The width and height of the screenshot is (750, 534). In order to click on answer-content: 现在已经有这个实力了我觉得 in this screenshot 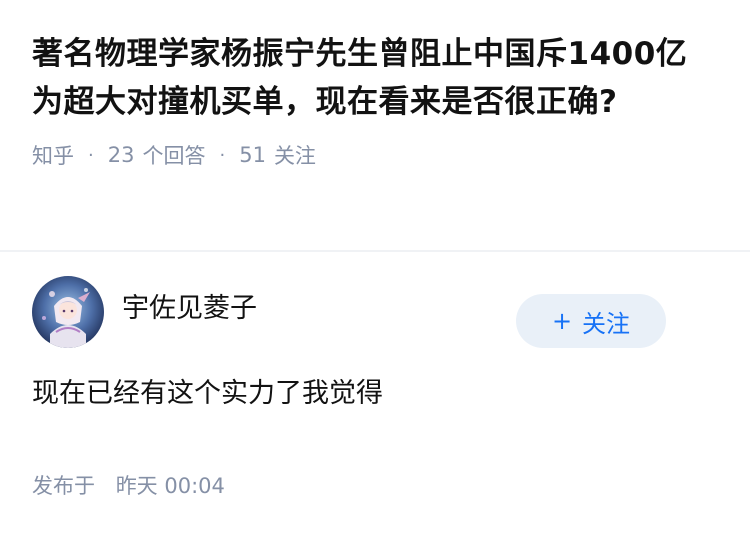, I will do `click(375, 394)`.